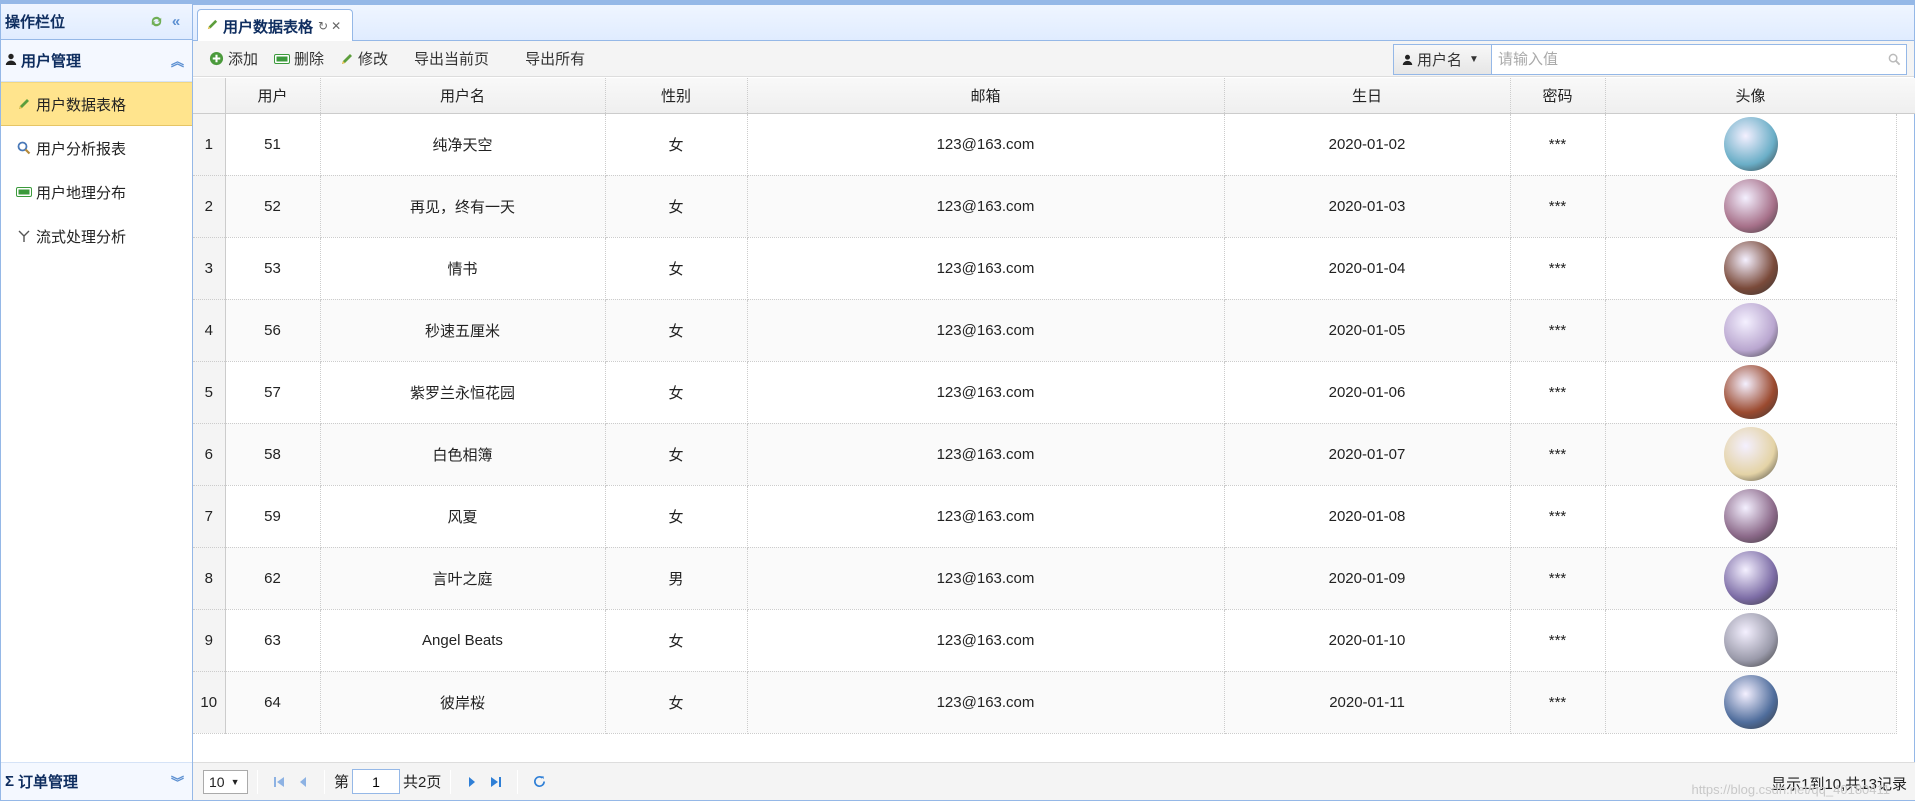  What do you see at coordinates (1045, 640) in the screenshot?
I see `table-row: 9 63 Angel Beats 女 123@163.com 2020-01-10 ***` at bounding box center [1045, 640].